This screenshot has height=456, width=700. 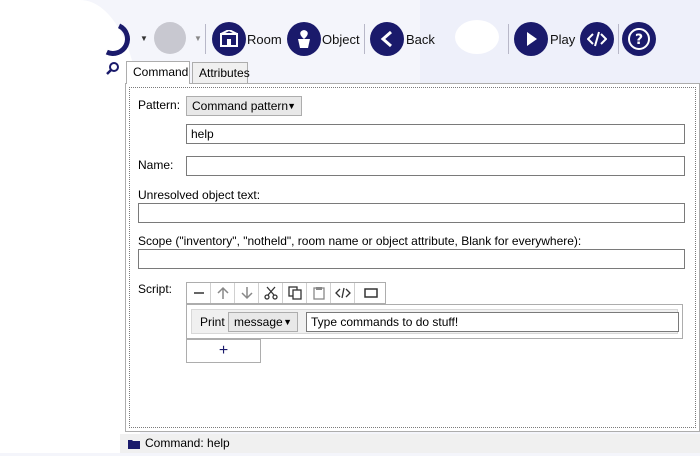 I want to click on unresolved-input, so click(x=411, y=213).